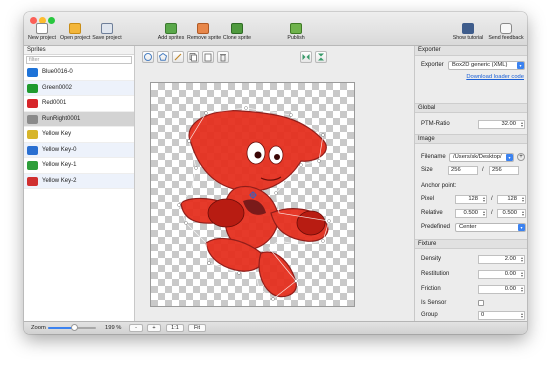 Image resolution: width=550 pixels, height=368 pixels. I want to click on group-row: Group 0 ▴ ▾, so click(471, 315).